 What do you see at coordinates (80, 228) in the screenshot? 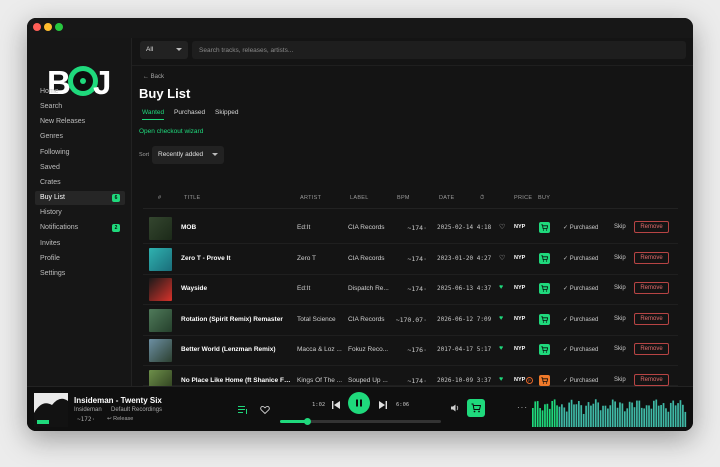
I see `sidebar-item-notifications: Notifications 2` at bounding box center [80, 228].